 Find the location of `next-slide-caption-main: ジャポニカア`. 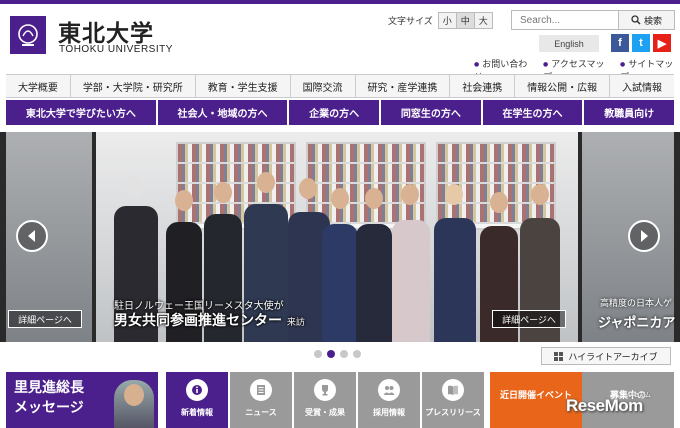

next-slide-caption-main: ジャポニカア is located at coordinates (637, 323).